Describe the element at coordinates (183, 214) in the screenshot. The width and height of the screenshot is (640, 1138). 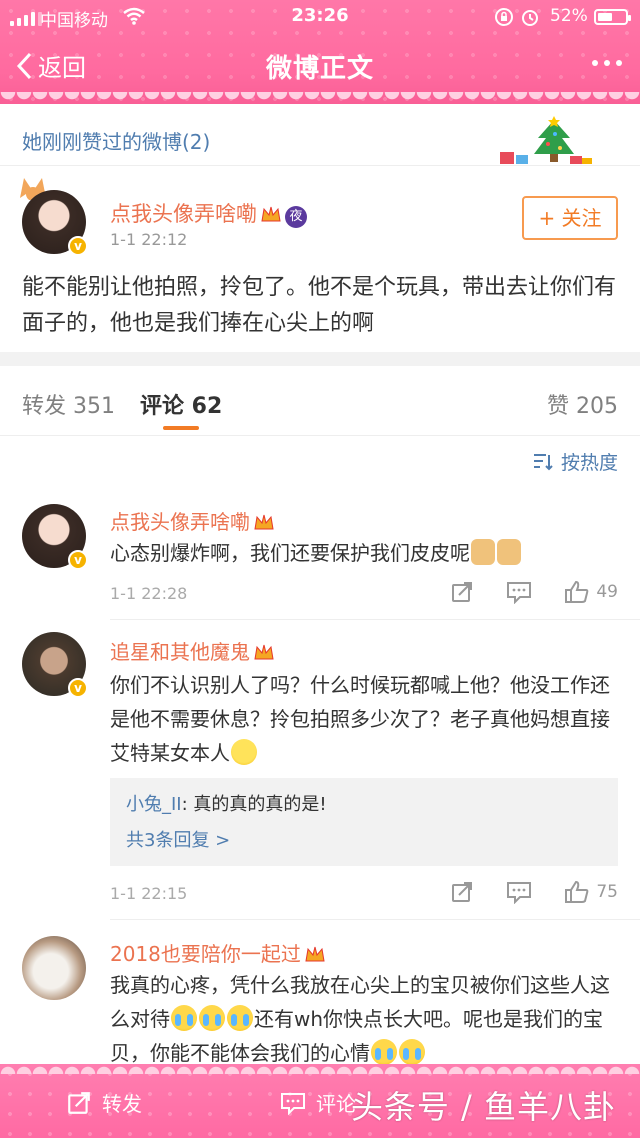
I see `post-username-text: 点我头像弄啥嘞` at that location.